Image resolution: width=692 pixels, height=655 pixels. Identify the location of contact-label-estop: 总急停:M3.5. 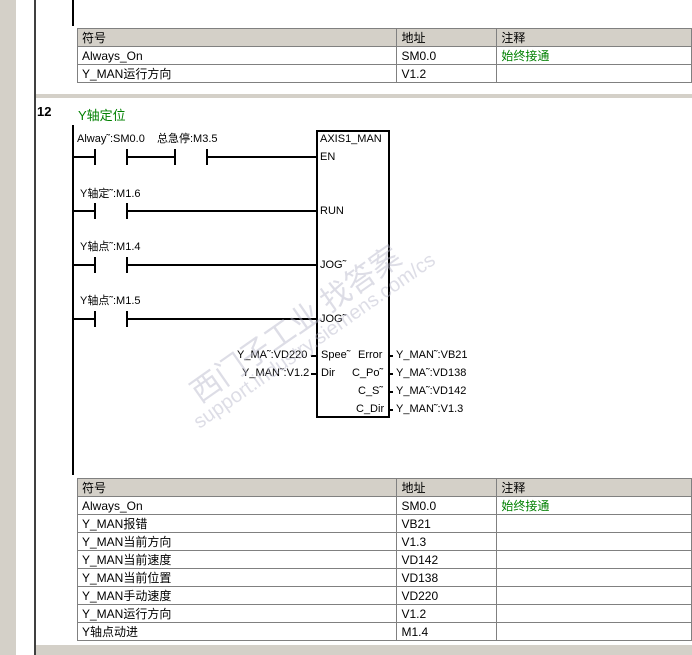
(187, 139).